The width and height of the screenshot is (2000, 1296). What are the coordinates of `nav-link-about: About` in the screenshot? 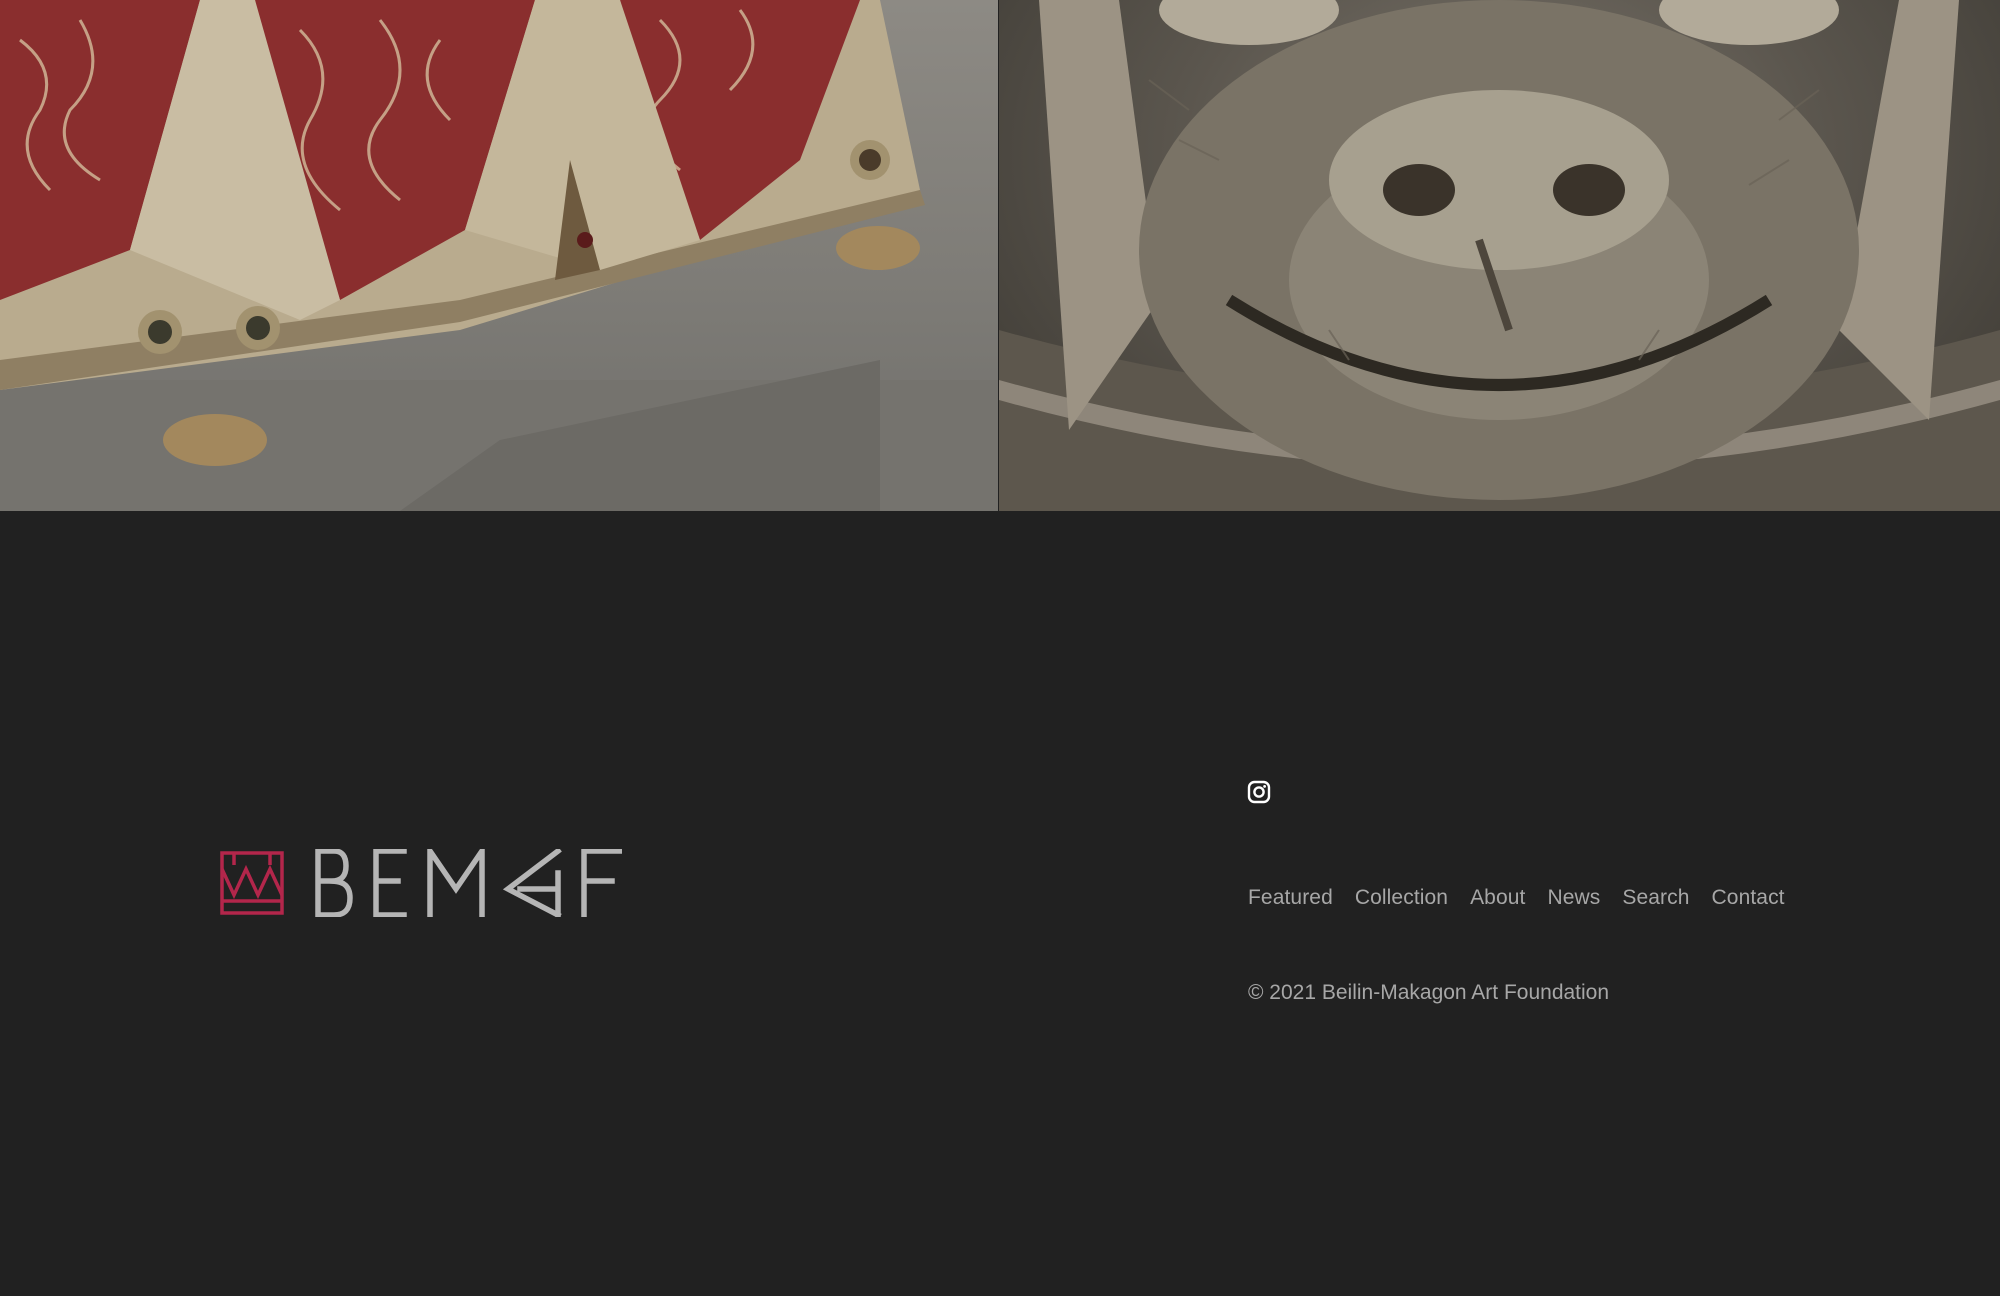 It's located at (1497, 898).